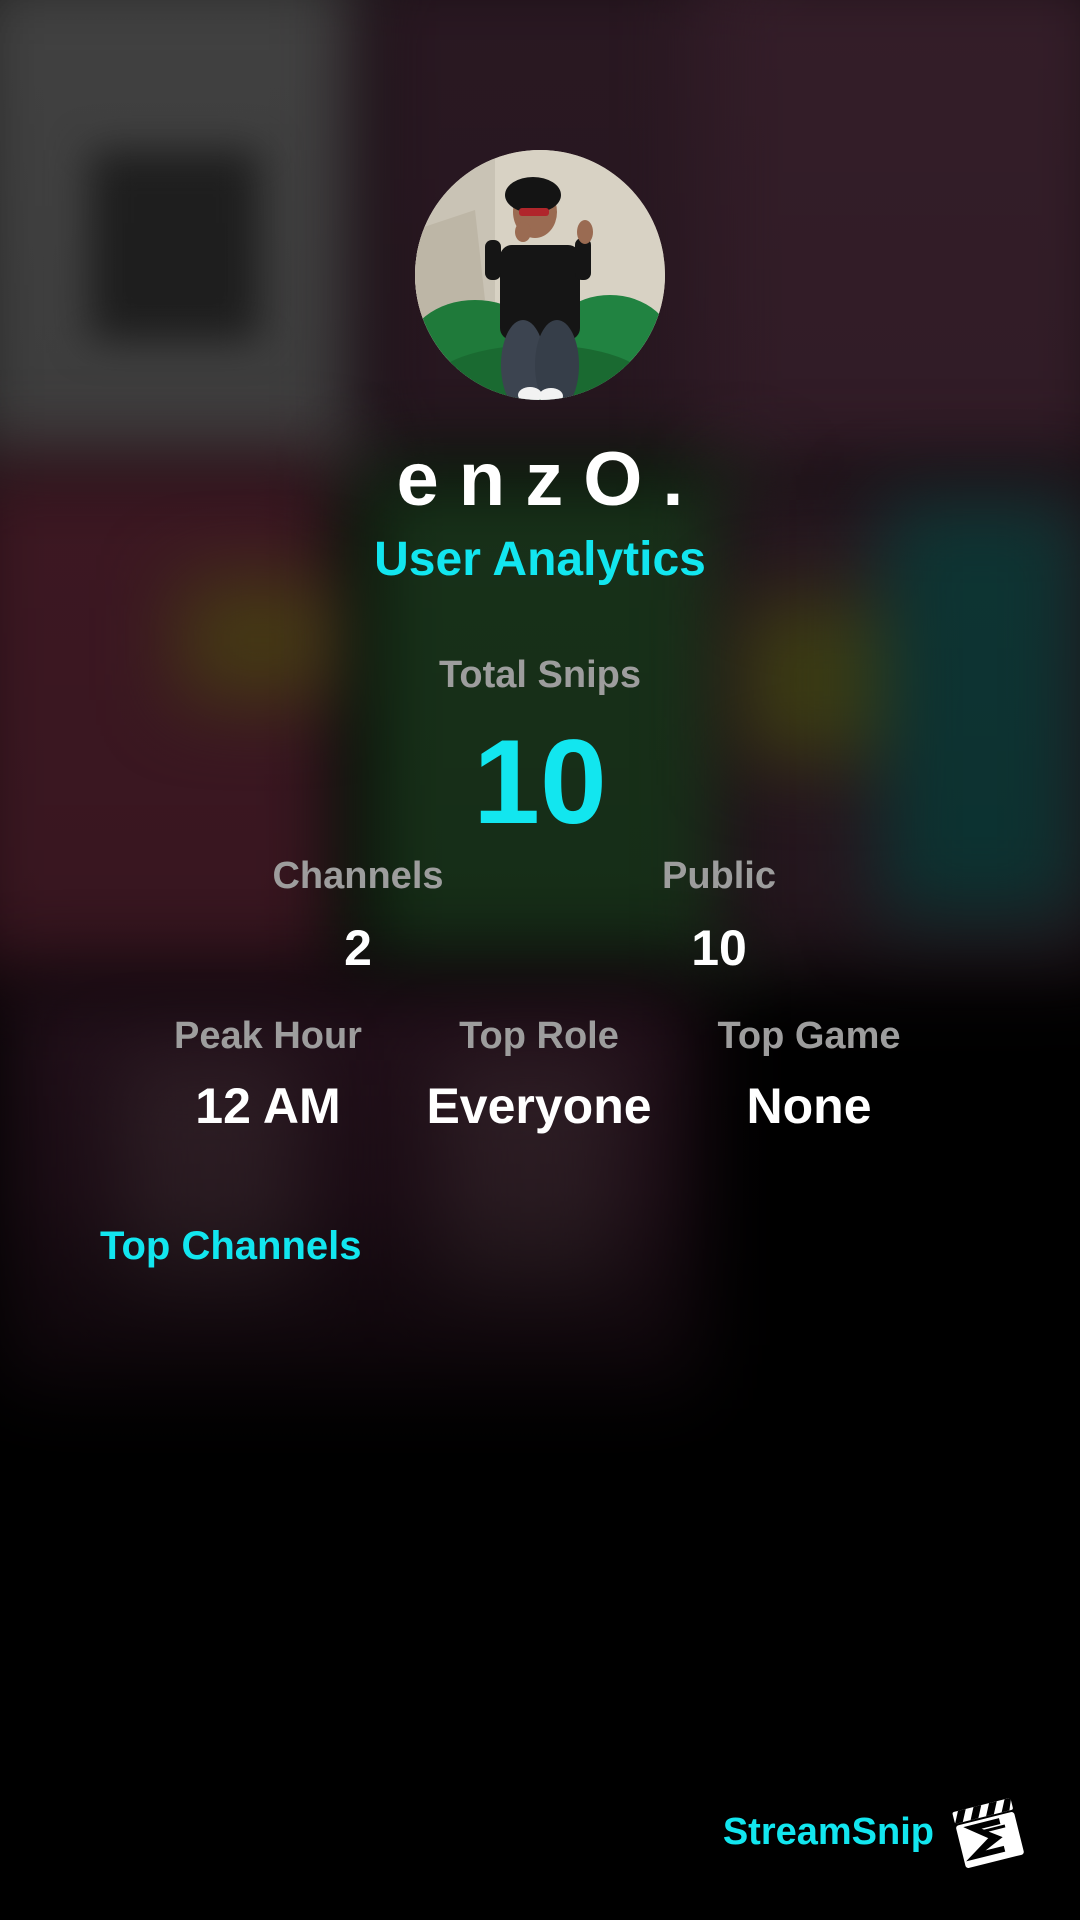  Describe the element at coordinates (719, 876) in the screenshot. I see `public-label: Public` at that location.